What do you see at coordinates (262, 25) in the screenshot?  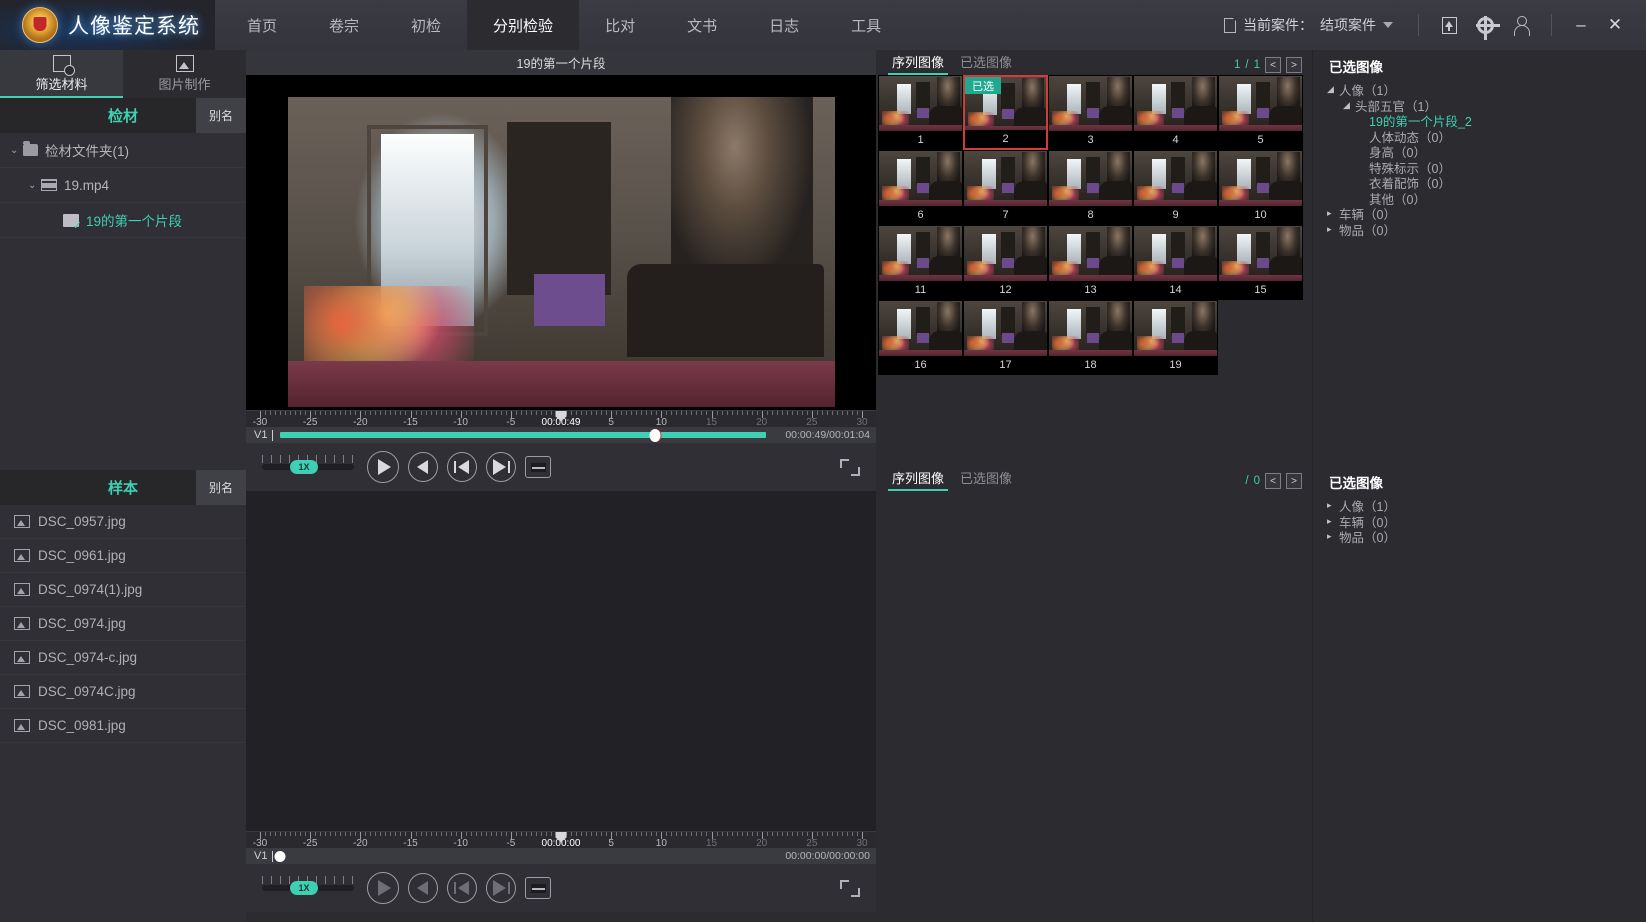 I see `nav-item-0: 首页` at bounding box center [262, 25].